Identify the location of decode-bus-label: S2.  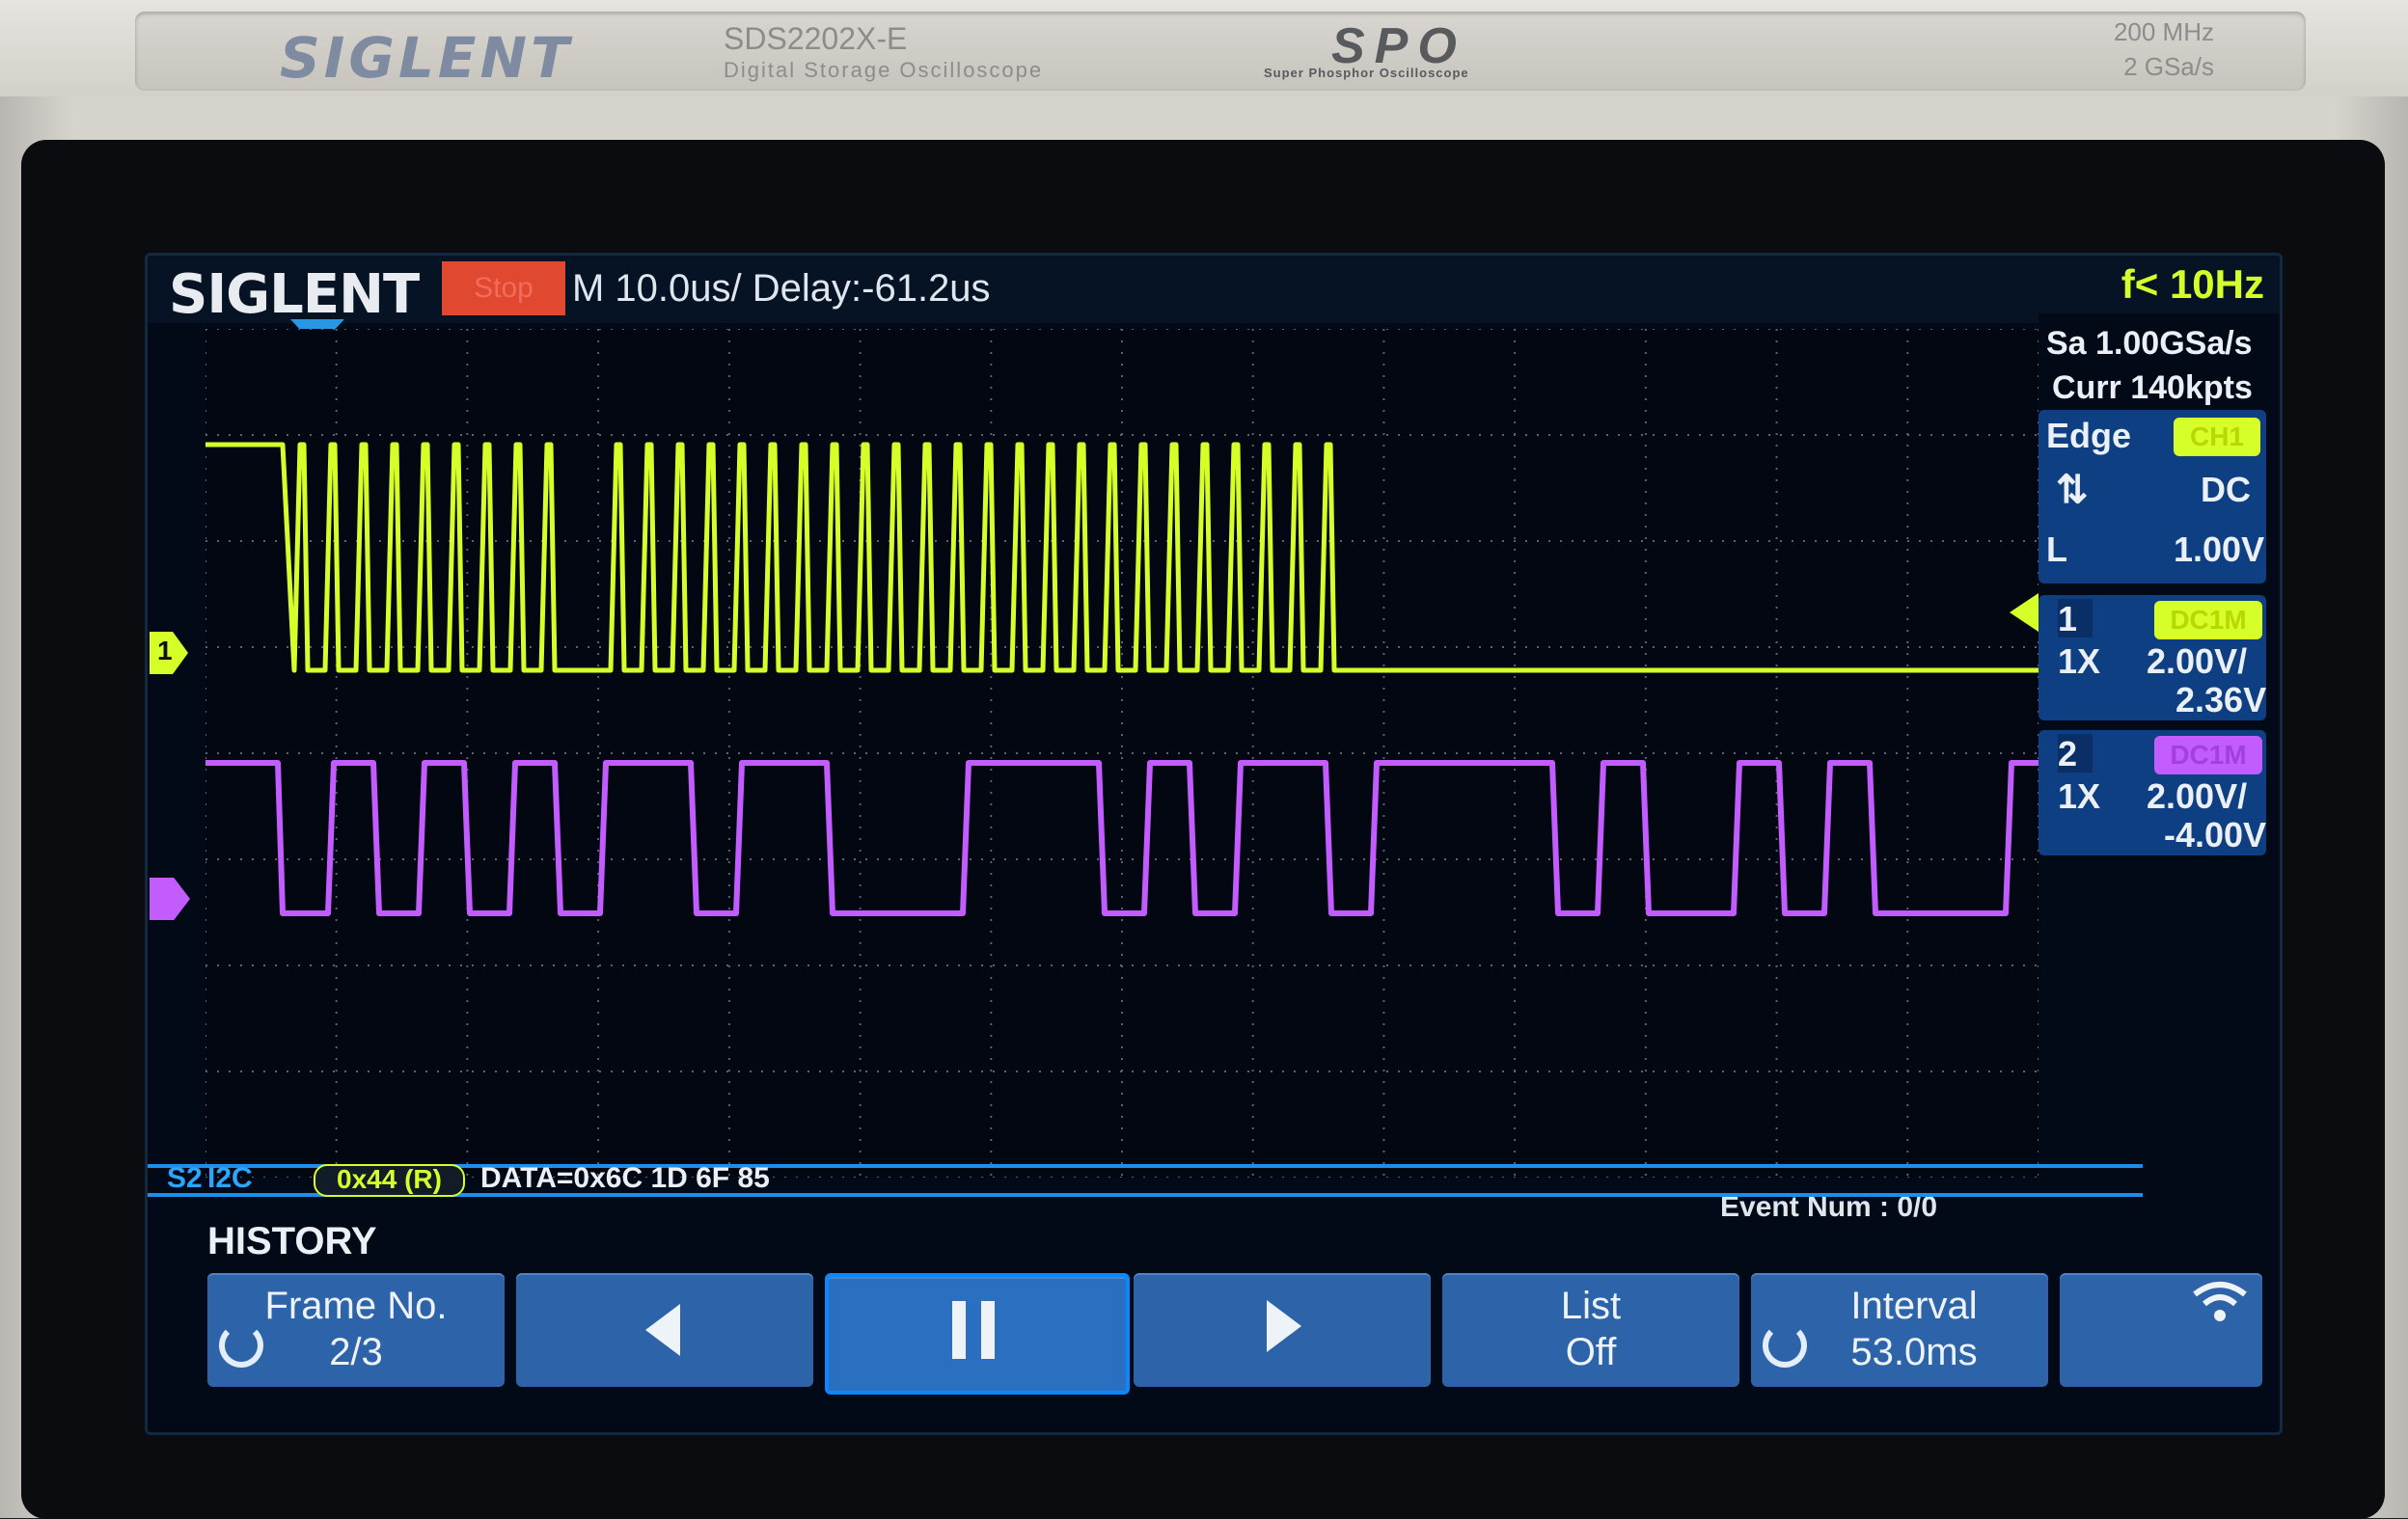
(185, 1178).